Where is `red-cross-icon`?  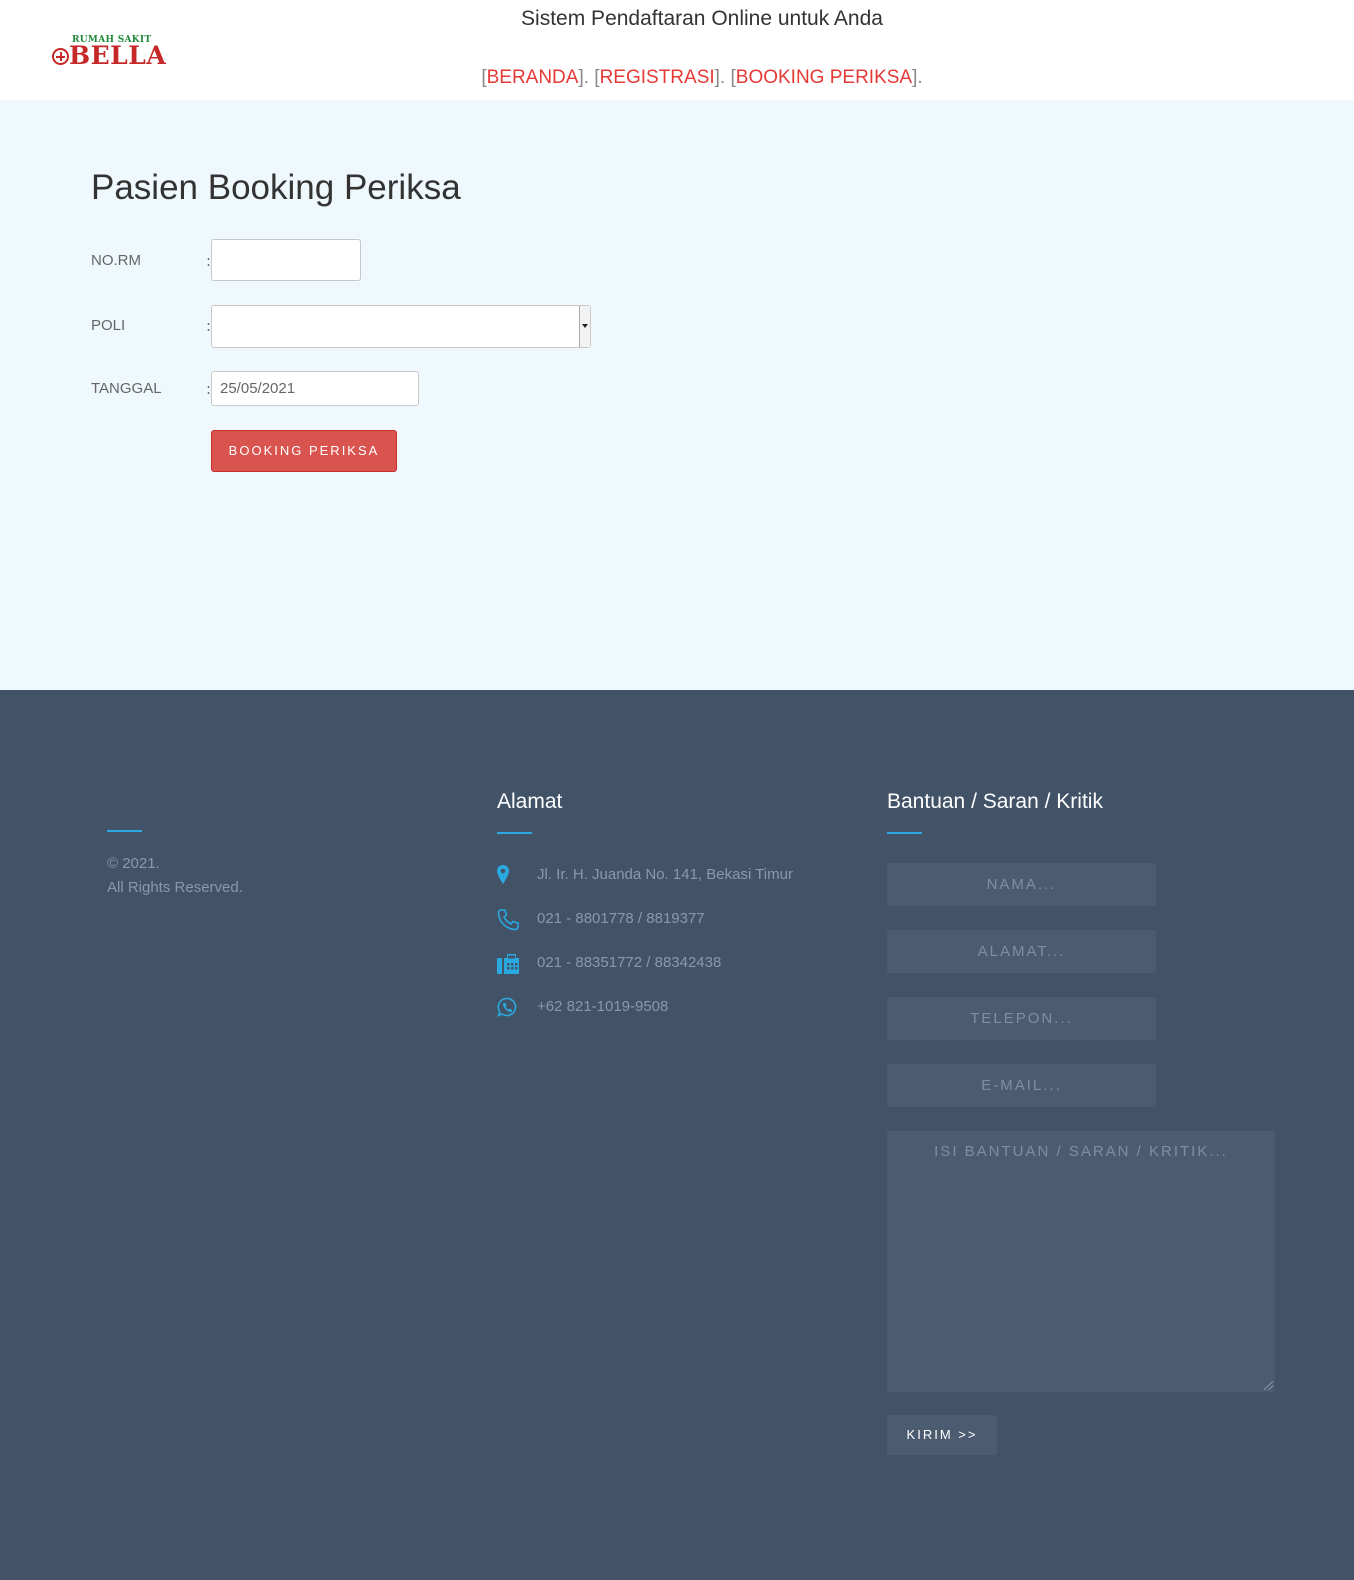
red-cross-icon is located at coordinates (60, 56).